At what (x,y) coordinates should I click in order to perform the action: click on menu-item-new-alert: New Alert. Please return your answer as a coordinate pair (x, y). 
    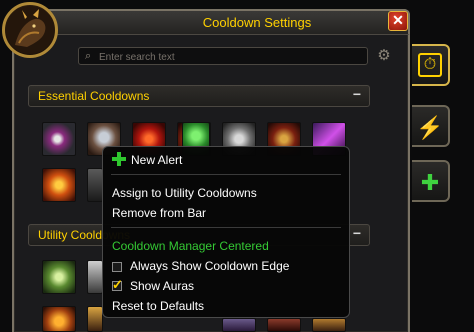
    Looking at the image, I should click on (156, 160).